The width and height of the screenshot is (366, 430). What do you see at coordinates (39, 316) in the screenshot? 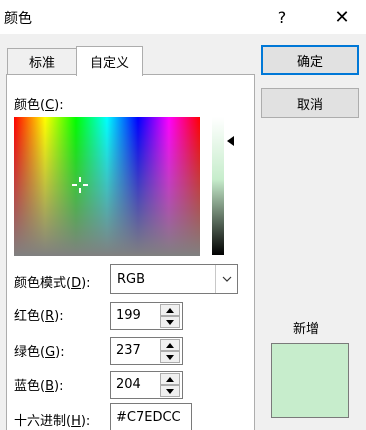
I see `red-label: 红色(R):` at bounding box center [39, 316].